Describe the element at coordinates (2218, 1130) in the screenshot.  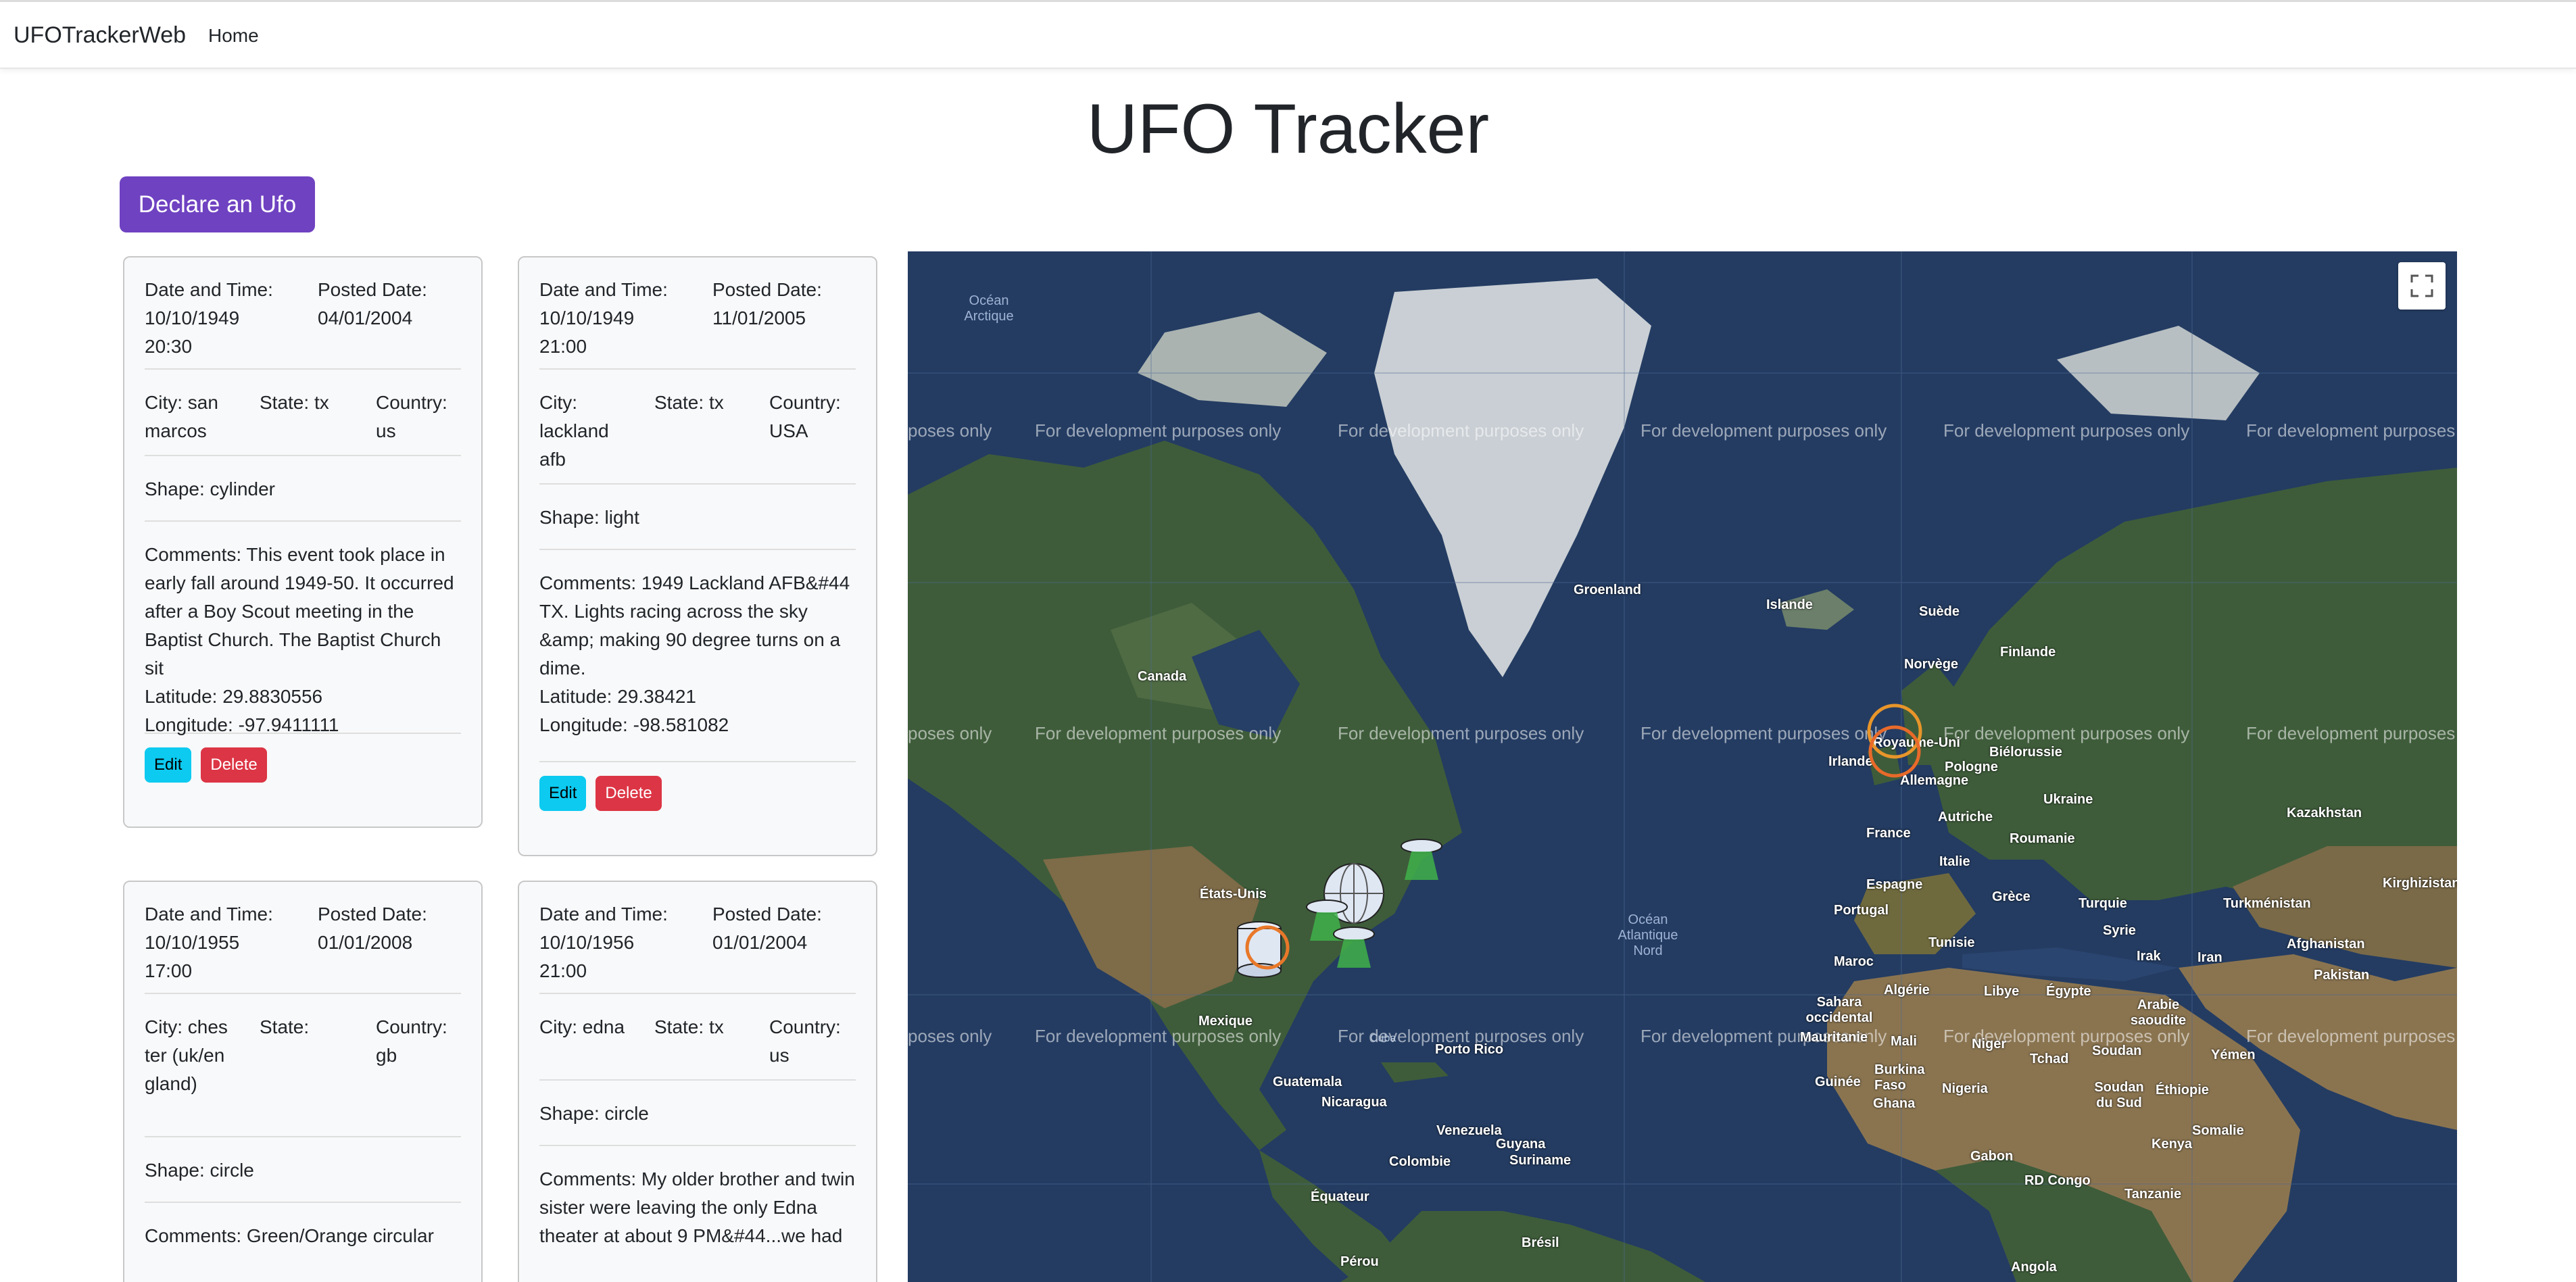
I see `map-label: Somalie` at that location.